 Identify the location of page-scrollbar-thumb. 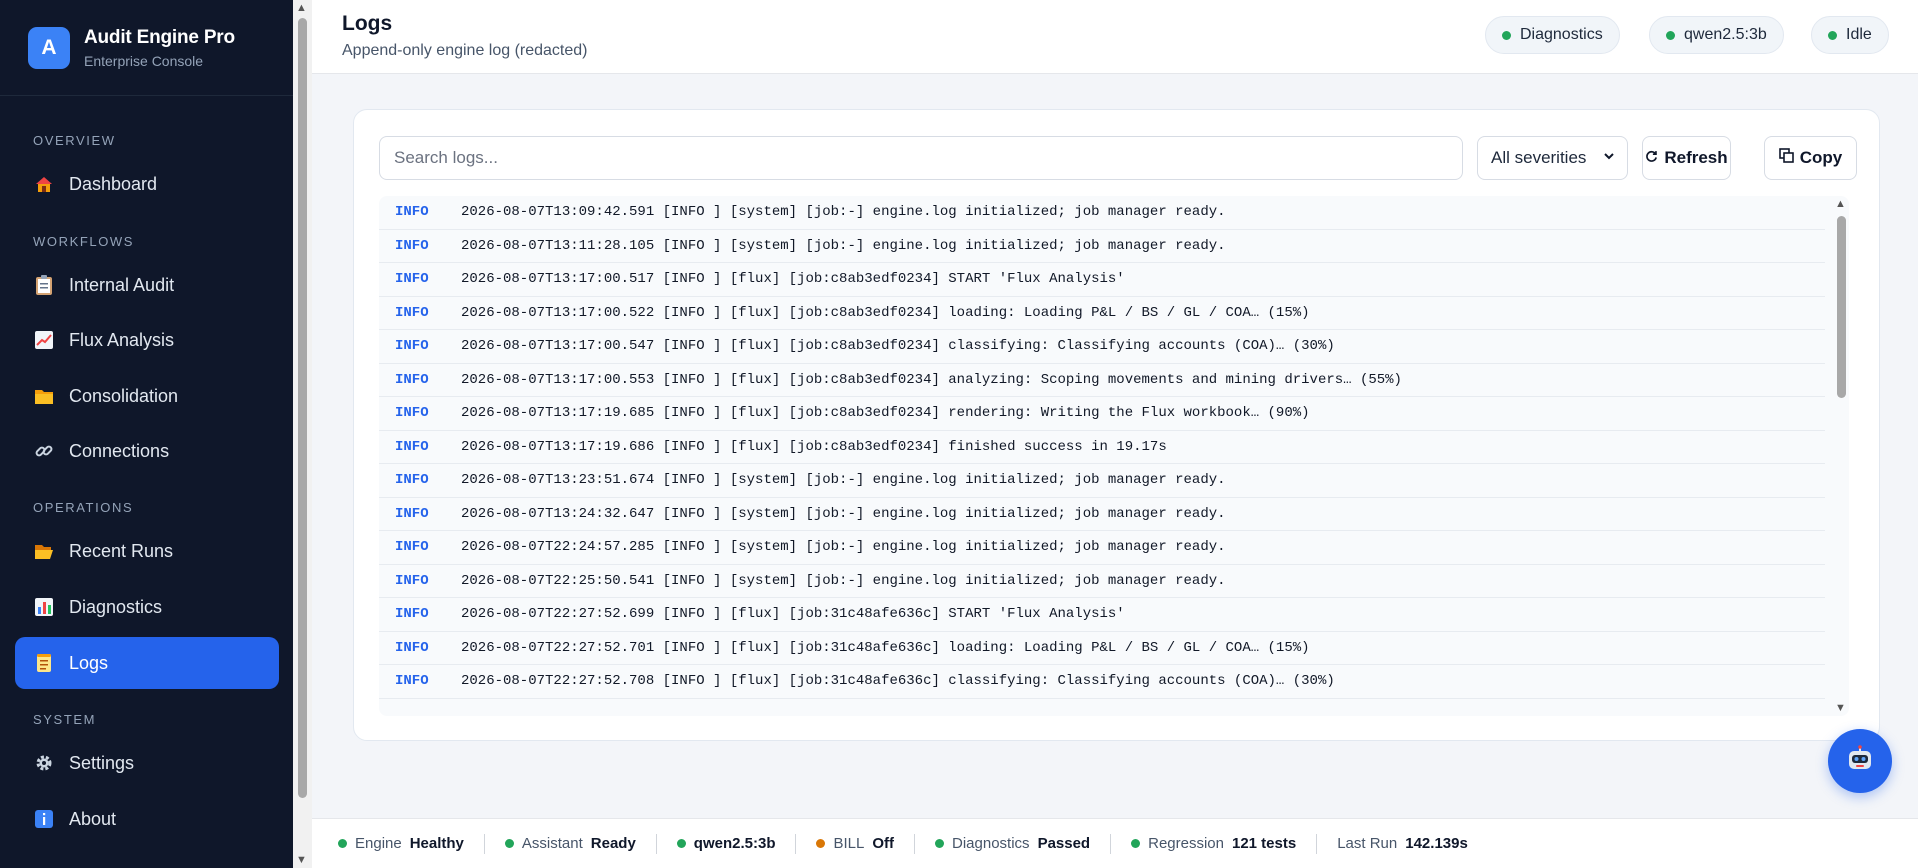
(302, 408).